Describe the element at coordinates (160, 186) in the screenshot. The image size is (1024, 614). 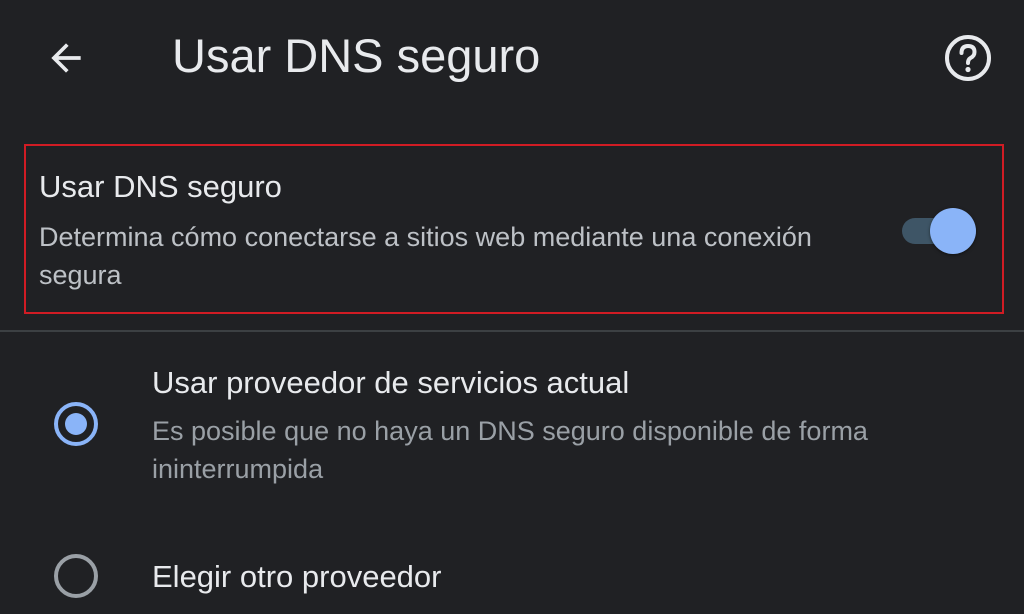
I see `secure-dns-title: Usar DNS seguro` at that location.